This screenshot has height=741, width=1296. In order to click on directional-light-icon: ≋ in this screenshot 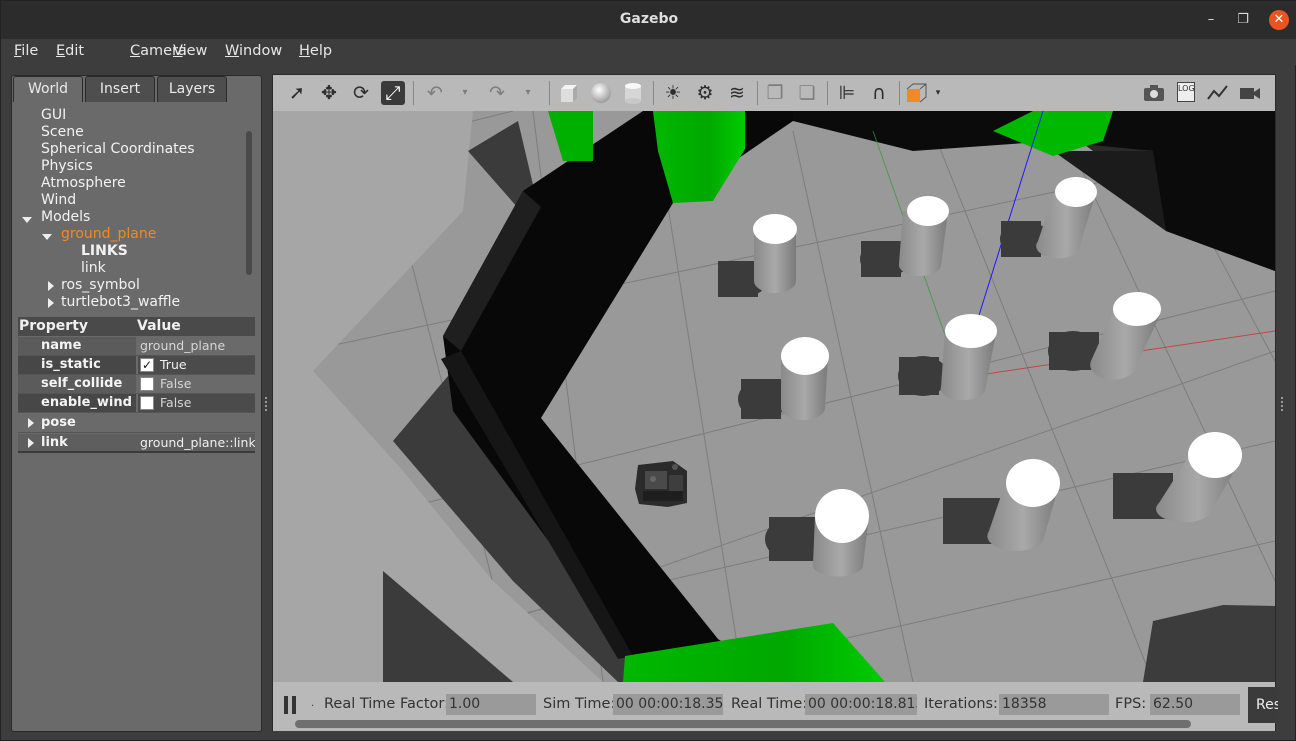, I will do `click(737, 93)`.